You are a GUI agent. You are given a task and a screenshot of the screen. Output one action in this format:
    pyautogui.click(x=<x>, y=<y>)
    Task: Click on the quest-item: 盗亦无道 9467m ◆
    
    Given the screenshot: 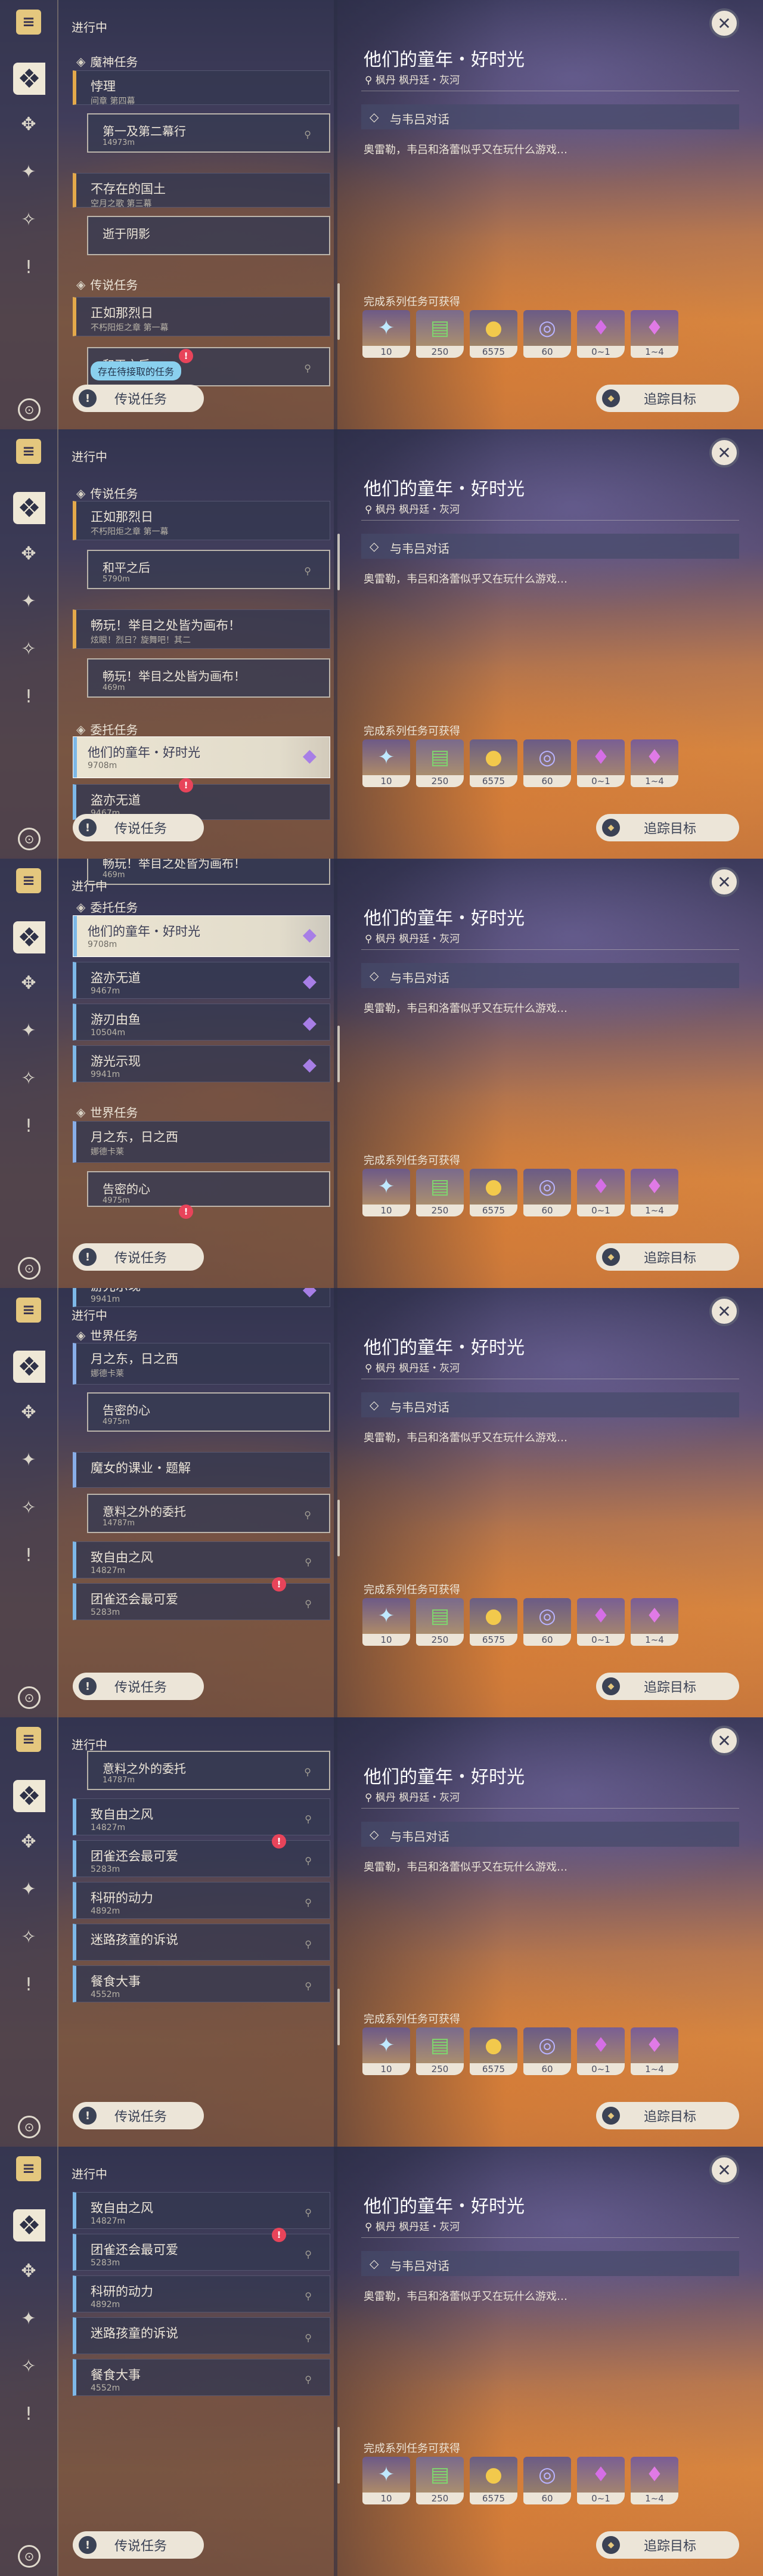 What is the action you would take?
    pyautogui.click(x=201, y=980)
    